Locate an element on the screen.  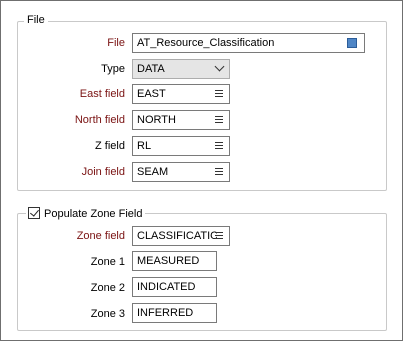
join-field-value: SEAM is located at coordinates (153, 172).